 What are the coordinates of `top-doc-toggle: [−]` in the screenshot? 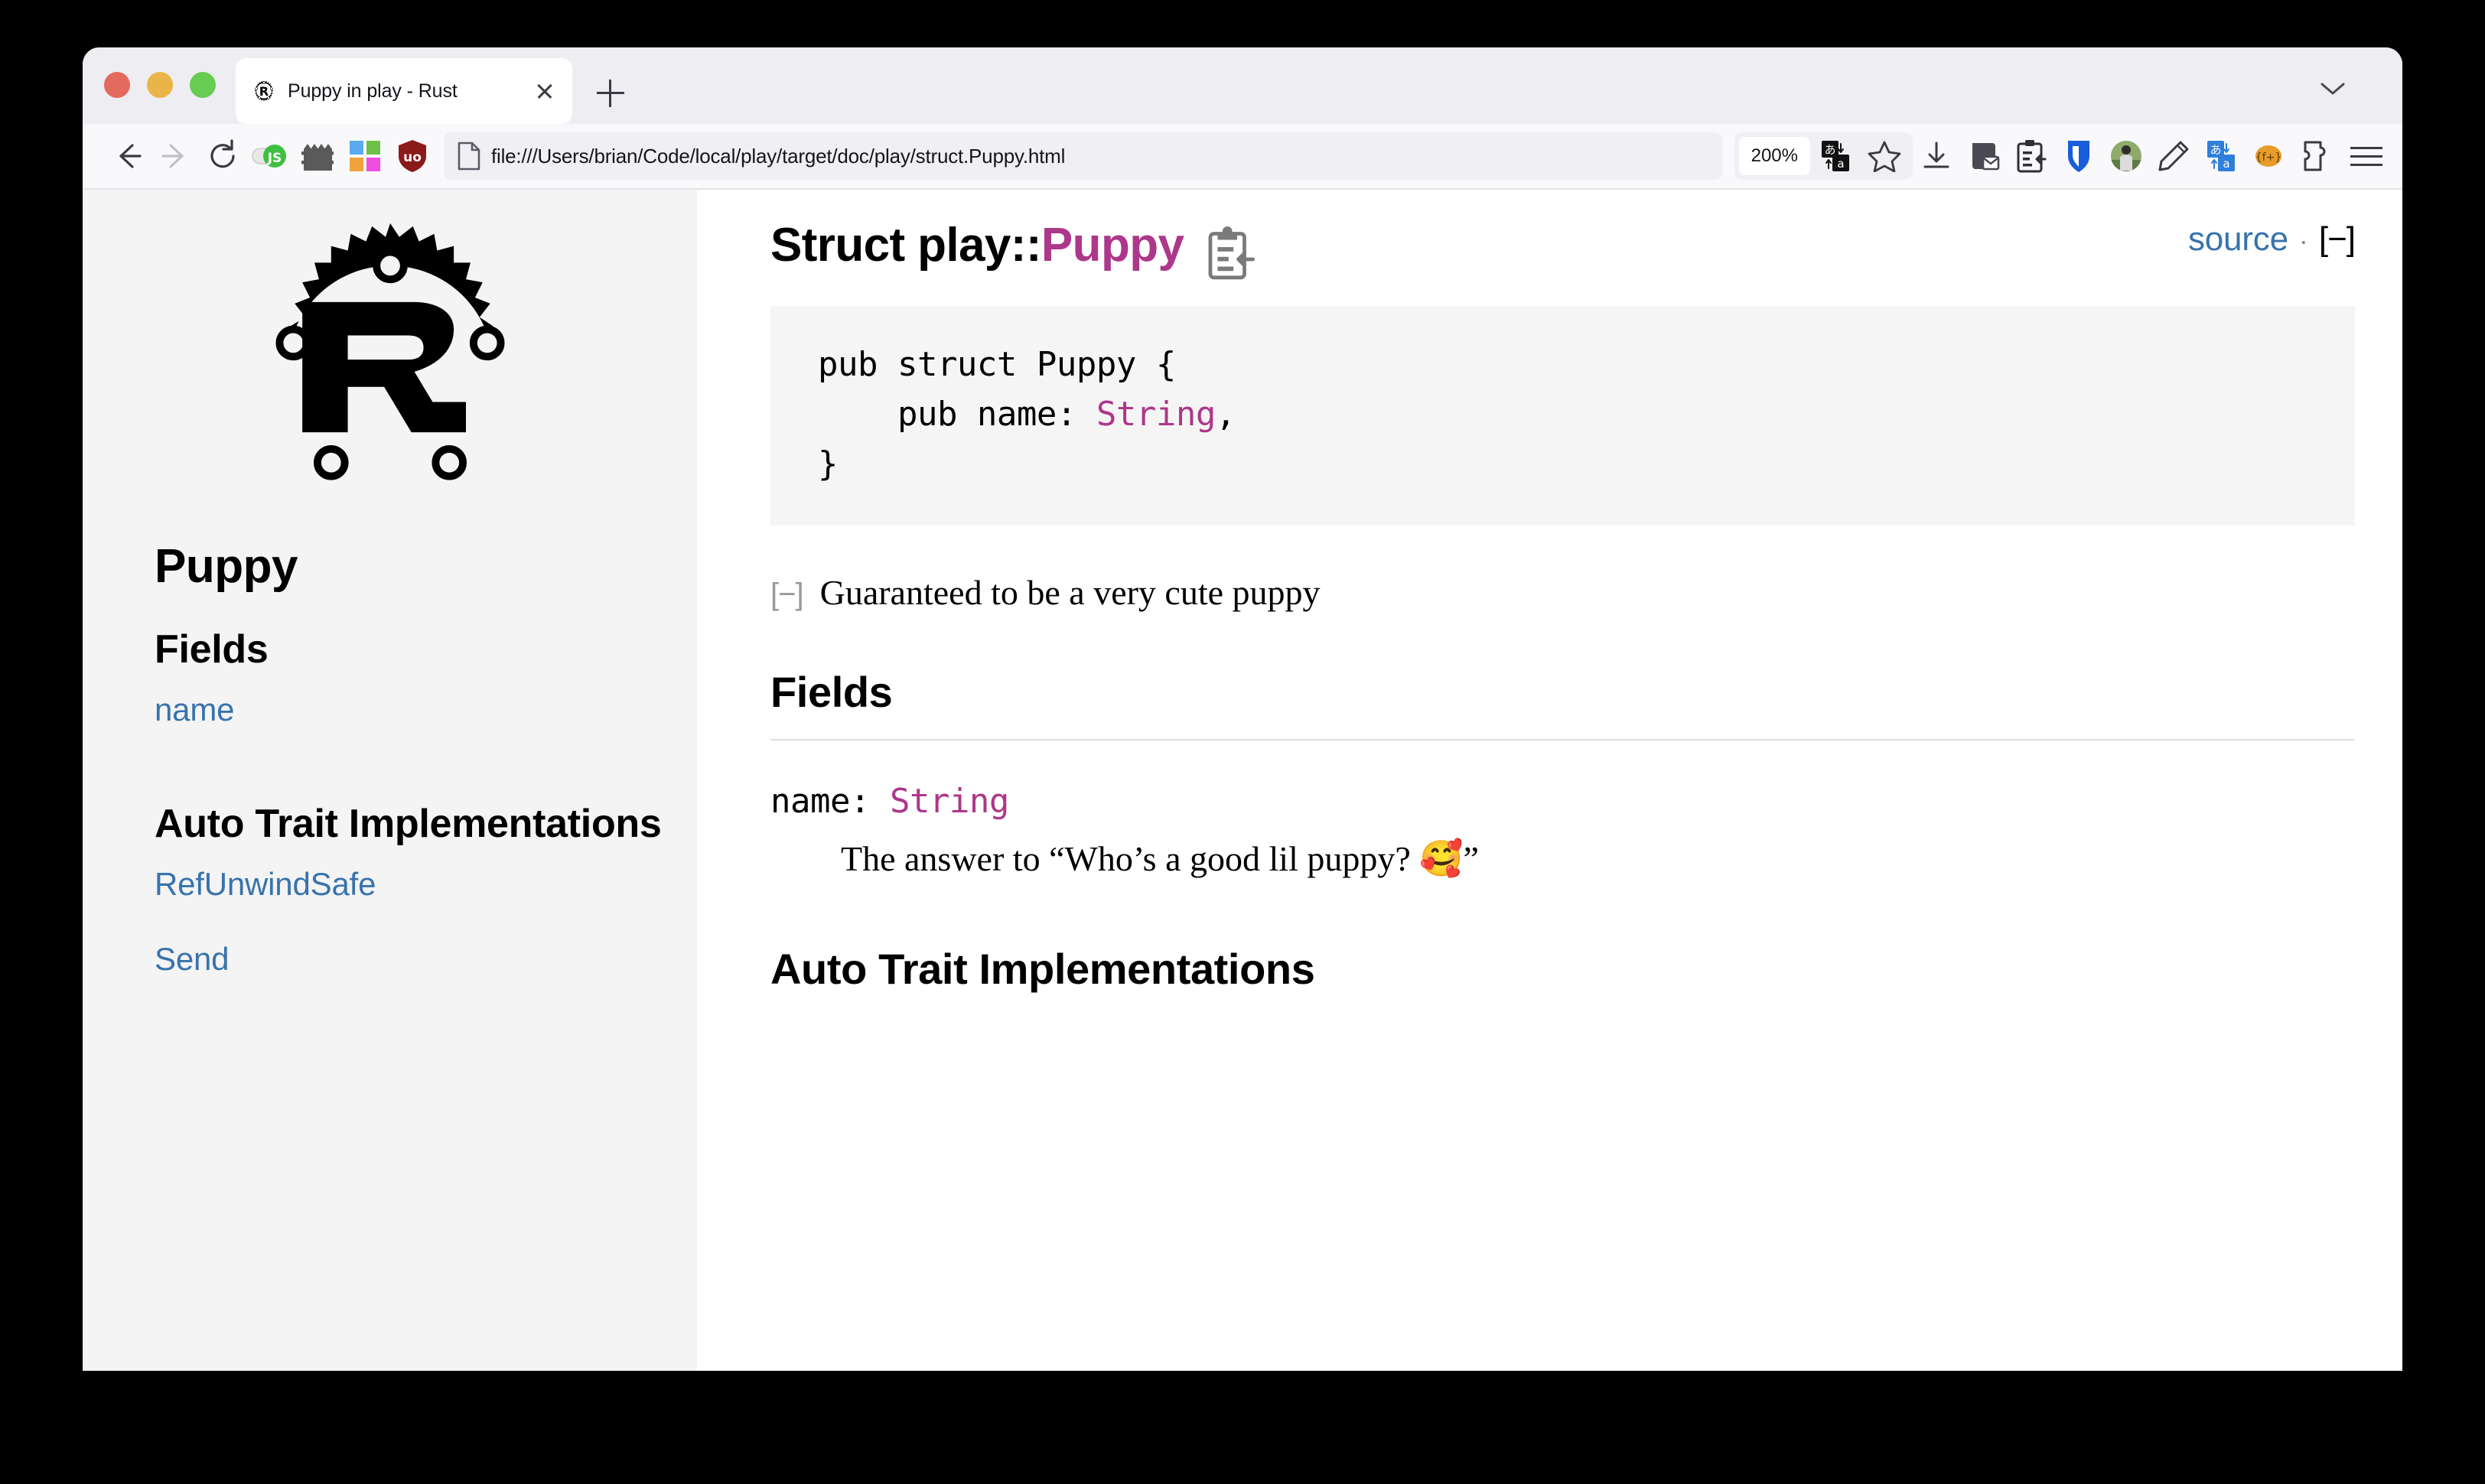 It's located at (787, 595).